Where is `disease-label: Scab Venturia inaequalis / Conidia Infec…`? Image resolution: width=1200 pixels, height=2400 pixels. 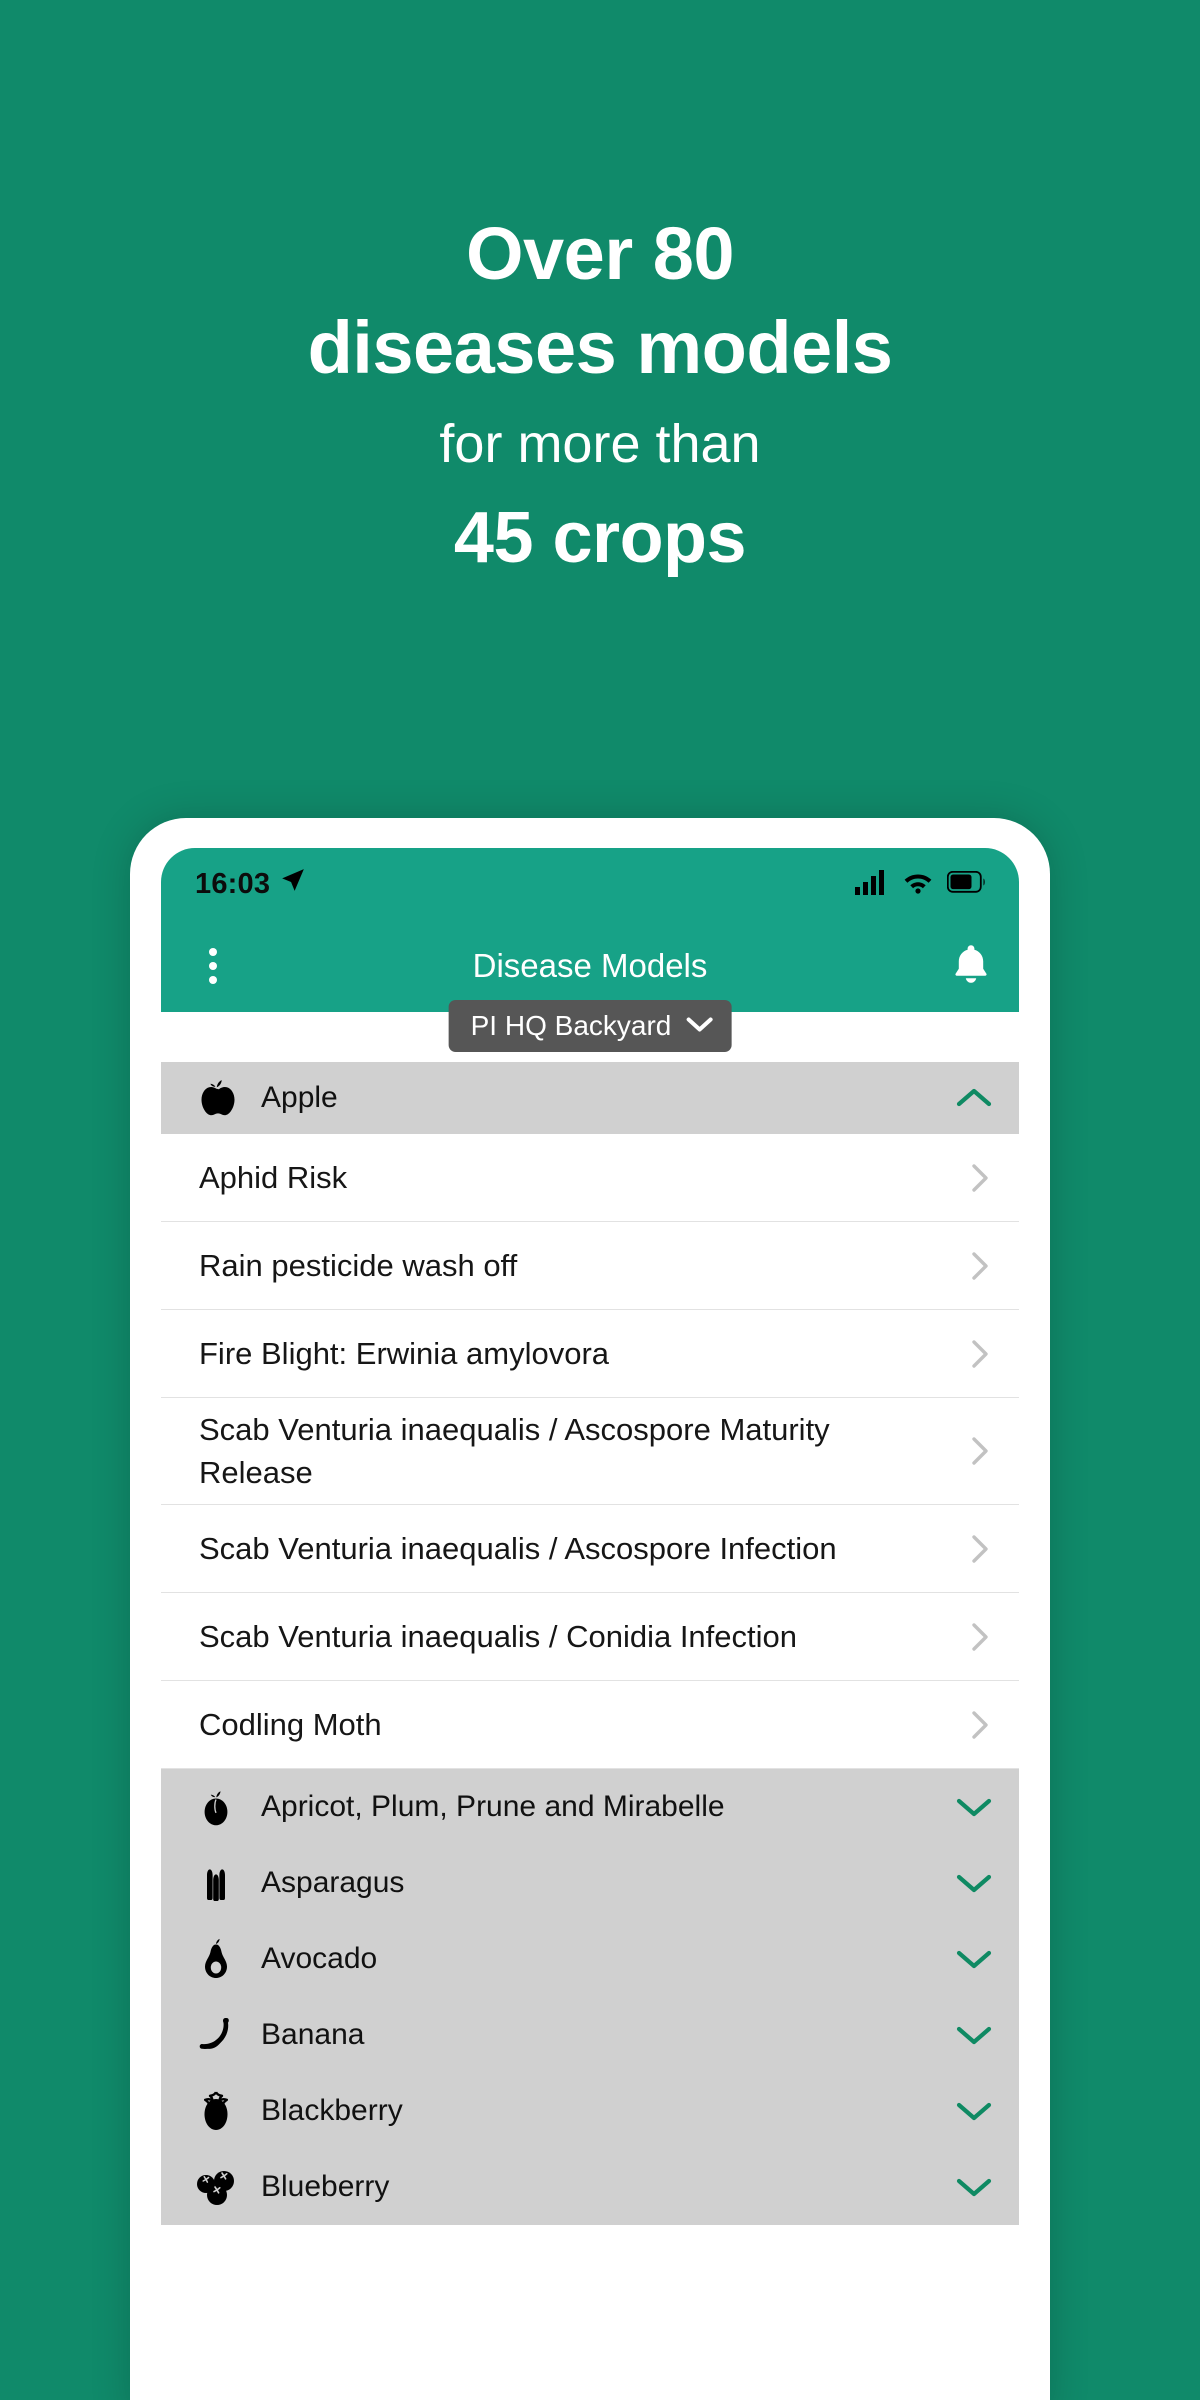 disease-label: Scab Venturia inaequalis / Conidia Infec… is located at coordinates (498, 1636).